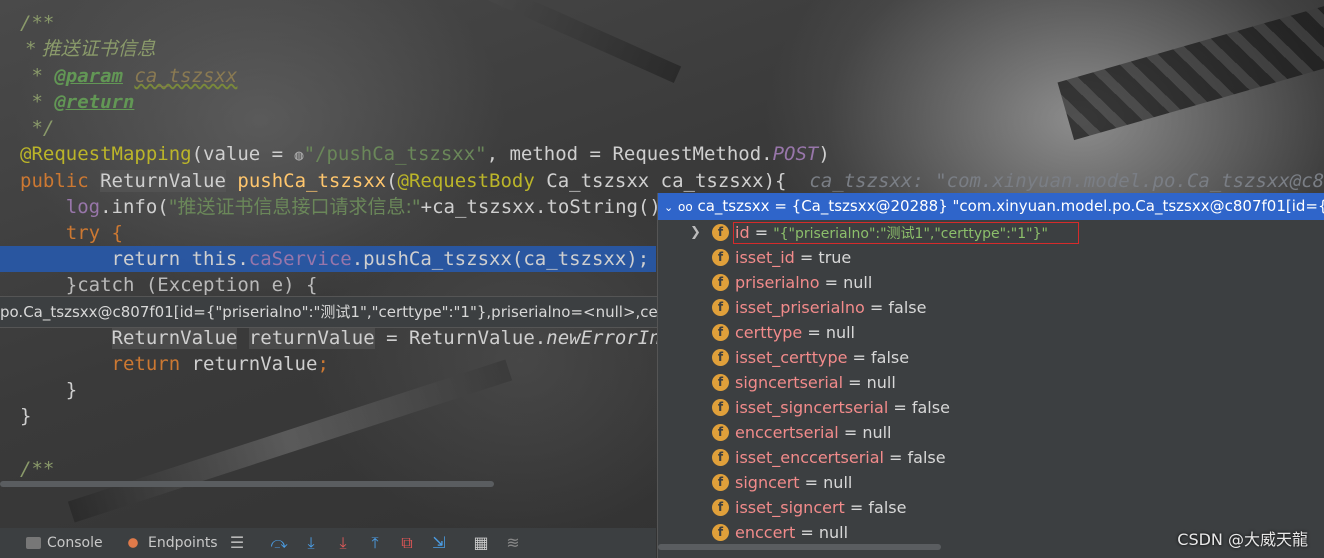  Describe the element at coordinates (813, 432) in the screenshot. I see `field-entry: enccertserial = null` at that location.